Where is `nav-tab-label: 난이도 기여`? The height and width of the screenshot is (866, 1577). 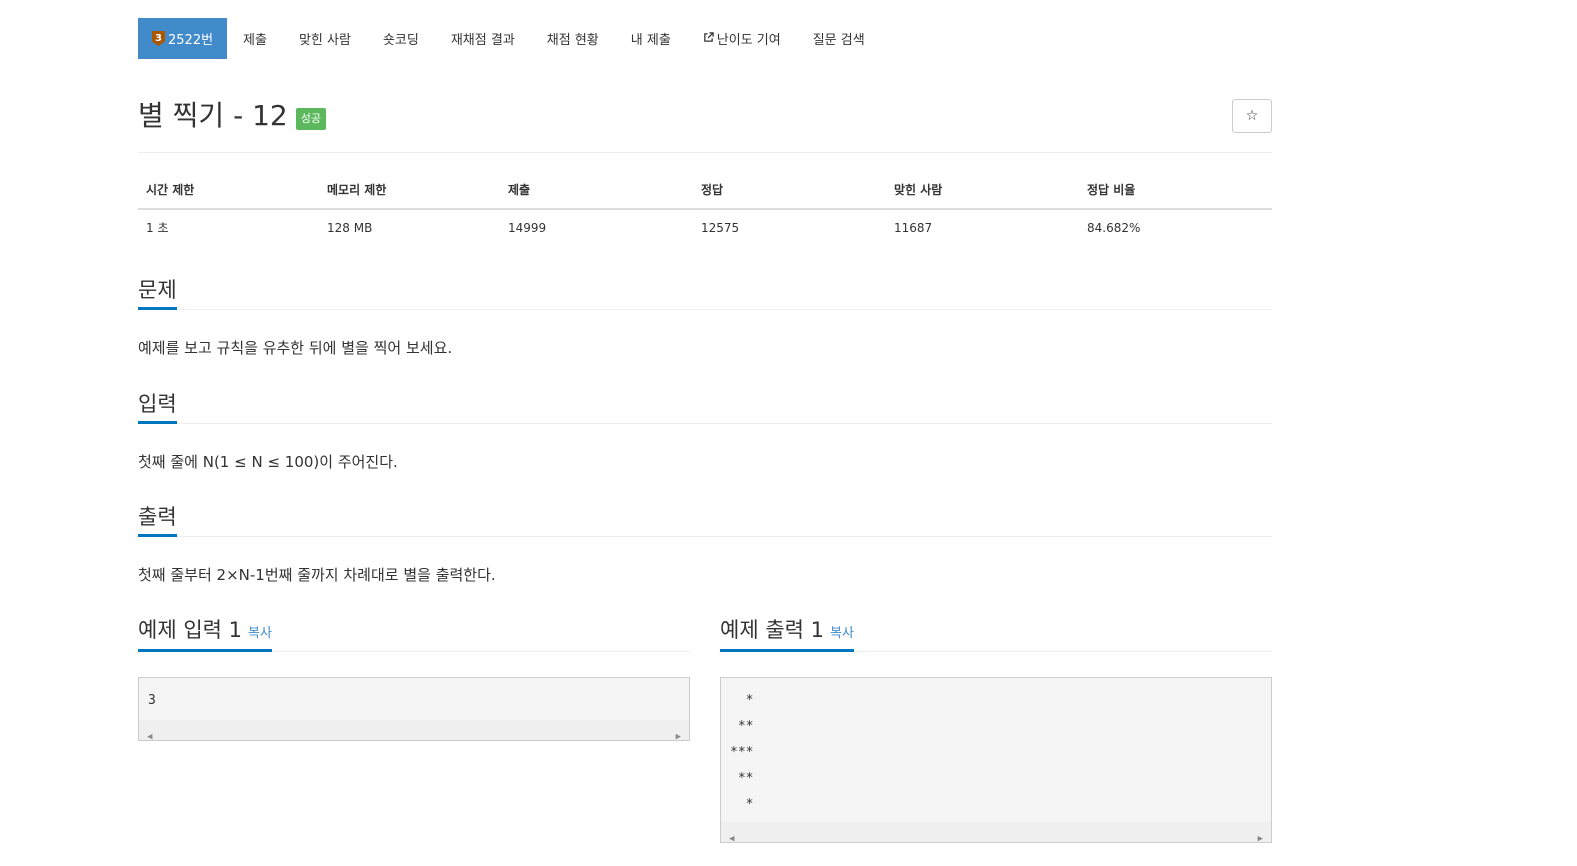 nav-tab-label: 난이도 기여 is located at coordinates (748, 40).